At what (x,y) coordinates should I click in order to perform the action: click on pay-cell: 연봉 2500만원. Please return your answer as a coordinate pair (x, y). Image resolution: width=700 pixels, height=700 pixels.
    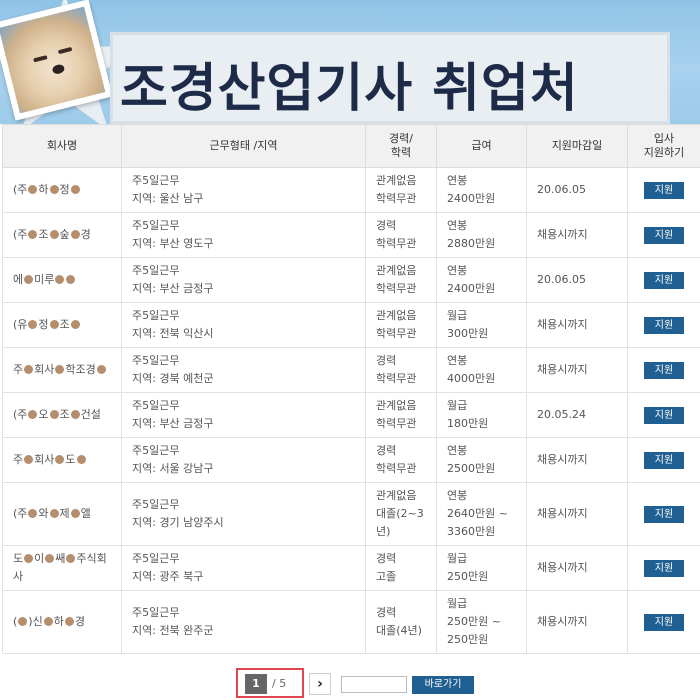
    Looking at the image, I should click on (481, 460).